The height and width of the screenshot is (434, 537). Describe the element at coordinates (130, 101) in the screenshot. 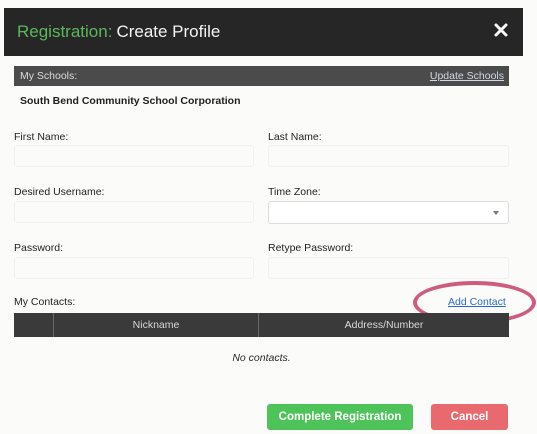

I see `school-name: South Bend Community School Corporation` at that location.